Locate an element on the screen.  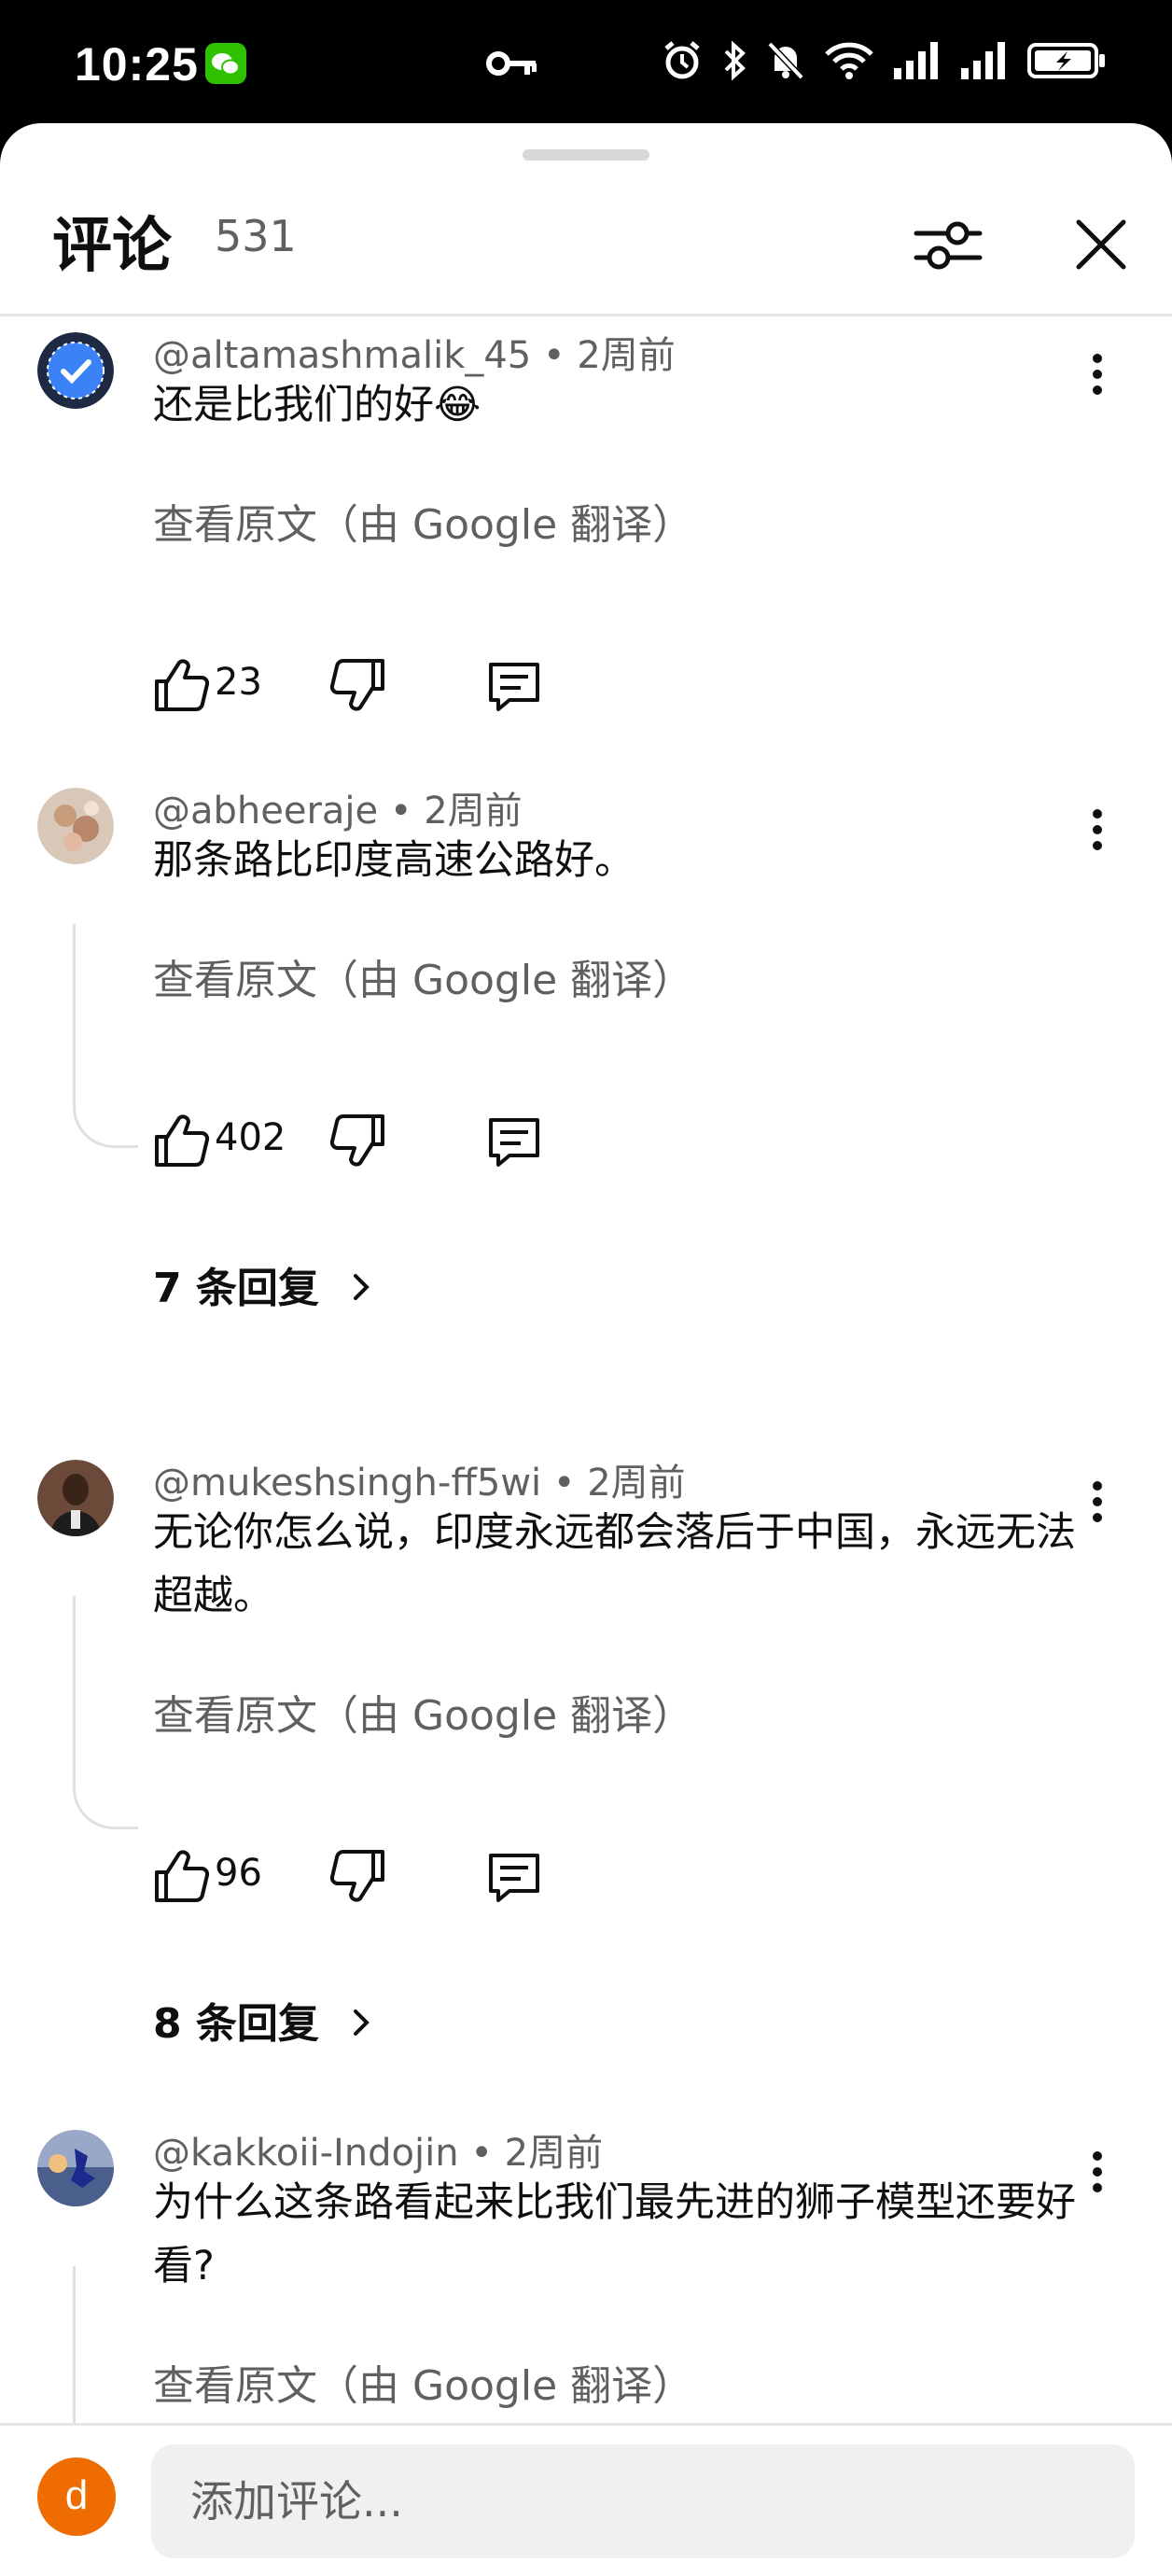
sort-filter-button is located at coordinates (948, 244).